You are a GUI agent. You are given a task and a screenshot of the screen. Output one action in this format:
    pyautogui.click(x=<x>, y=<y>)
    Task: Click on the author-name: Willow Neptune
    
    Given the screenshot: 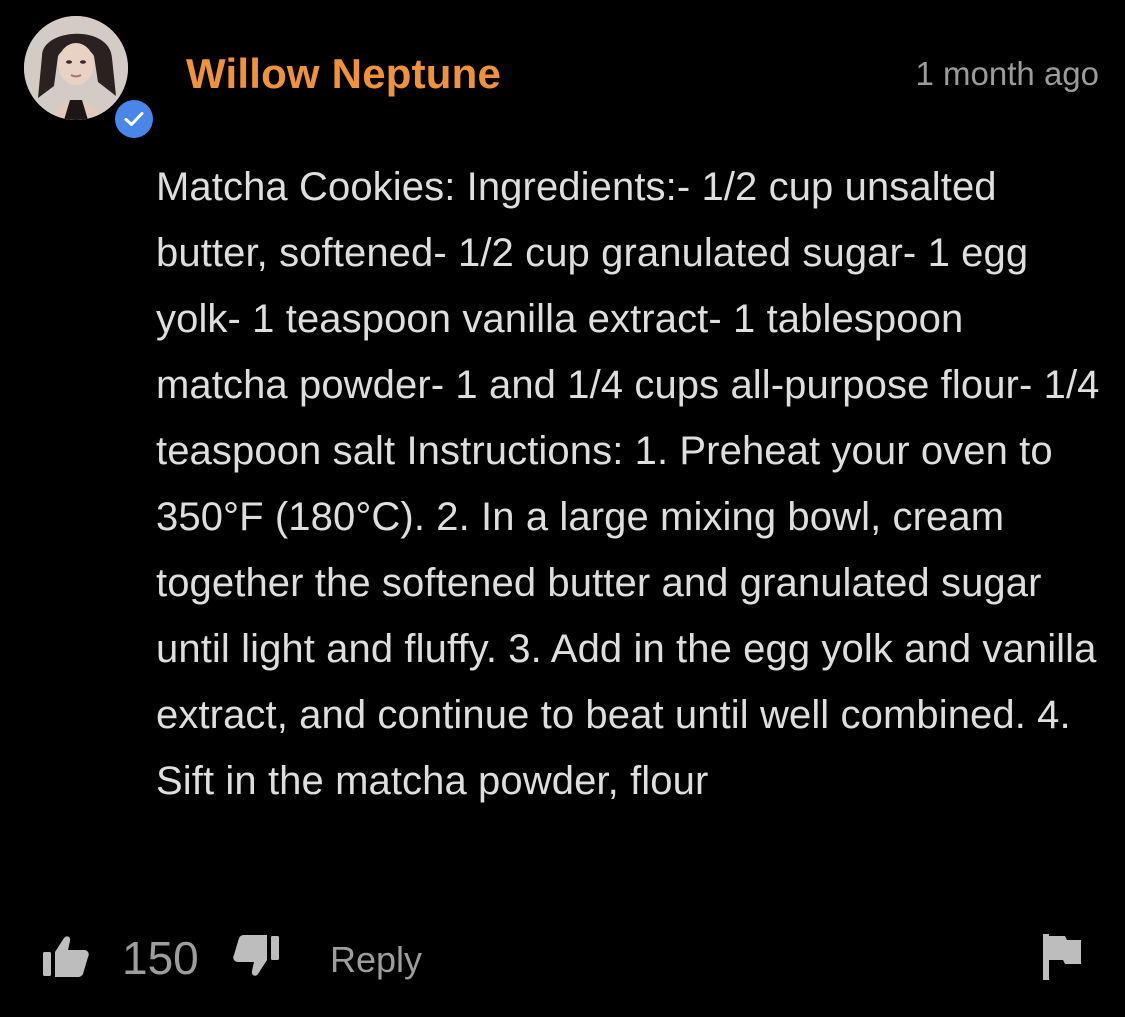 What is the action you would take?
    pyautogui.click(x=343, y=74)
    